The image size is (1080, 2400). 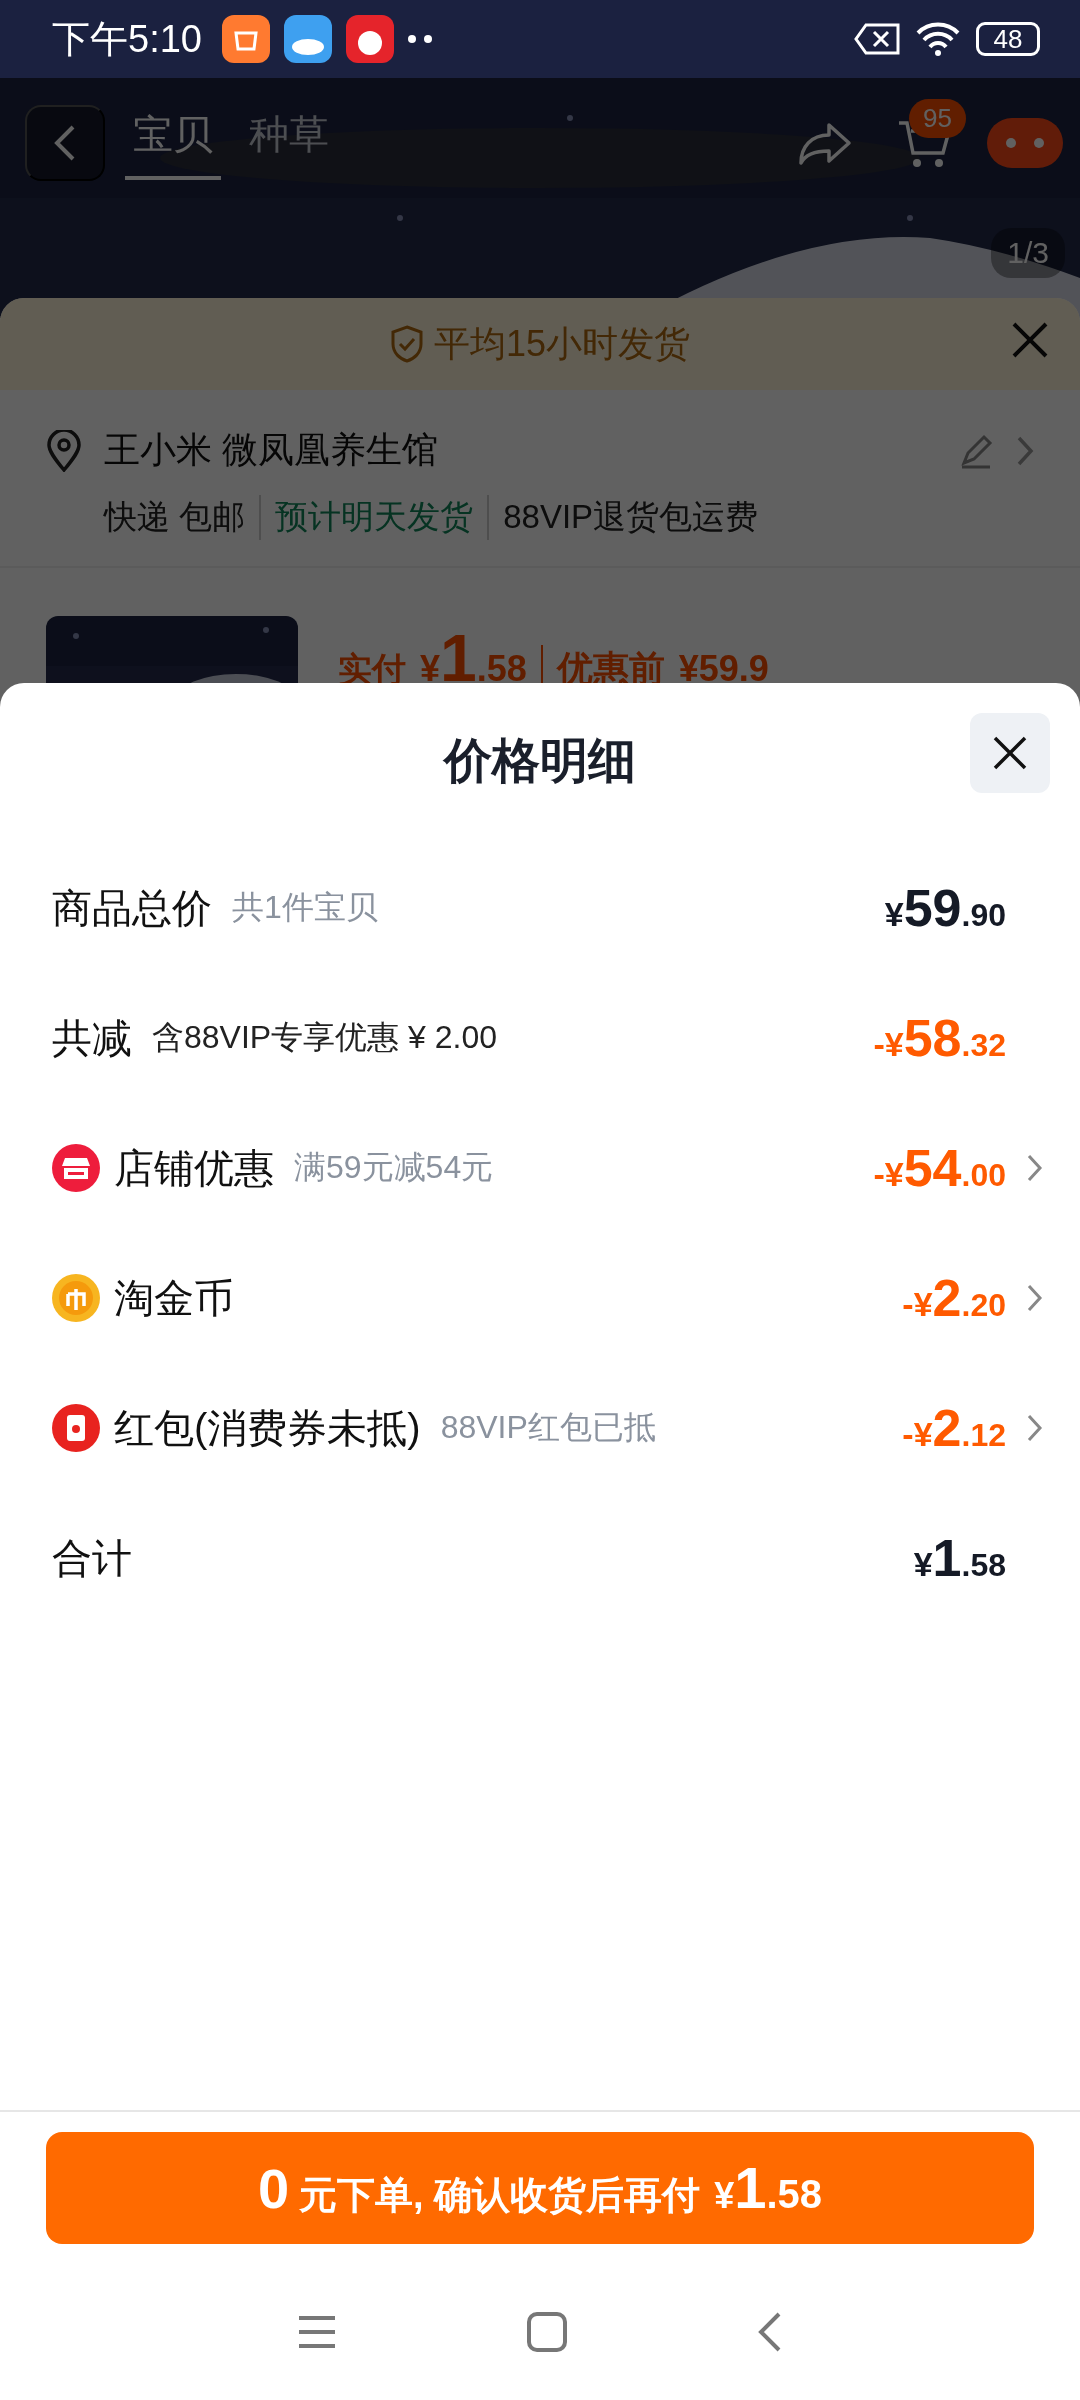 What do you see at coordinates (127, 39) in the screenshot?
I see `clock-time: 下午5:10` at bounding box center [127, 39].